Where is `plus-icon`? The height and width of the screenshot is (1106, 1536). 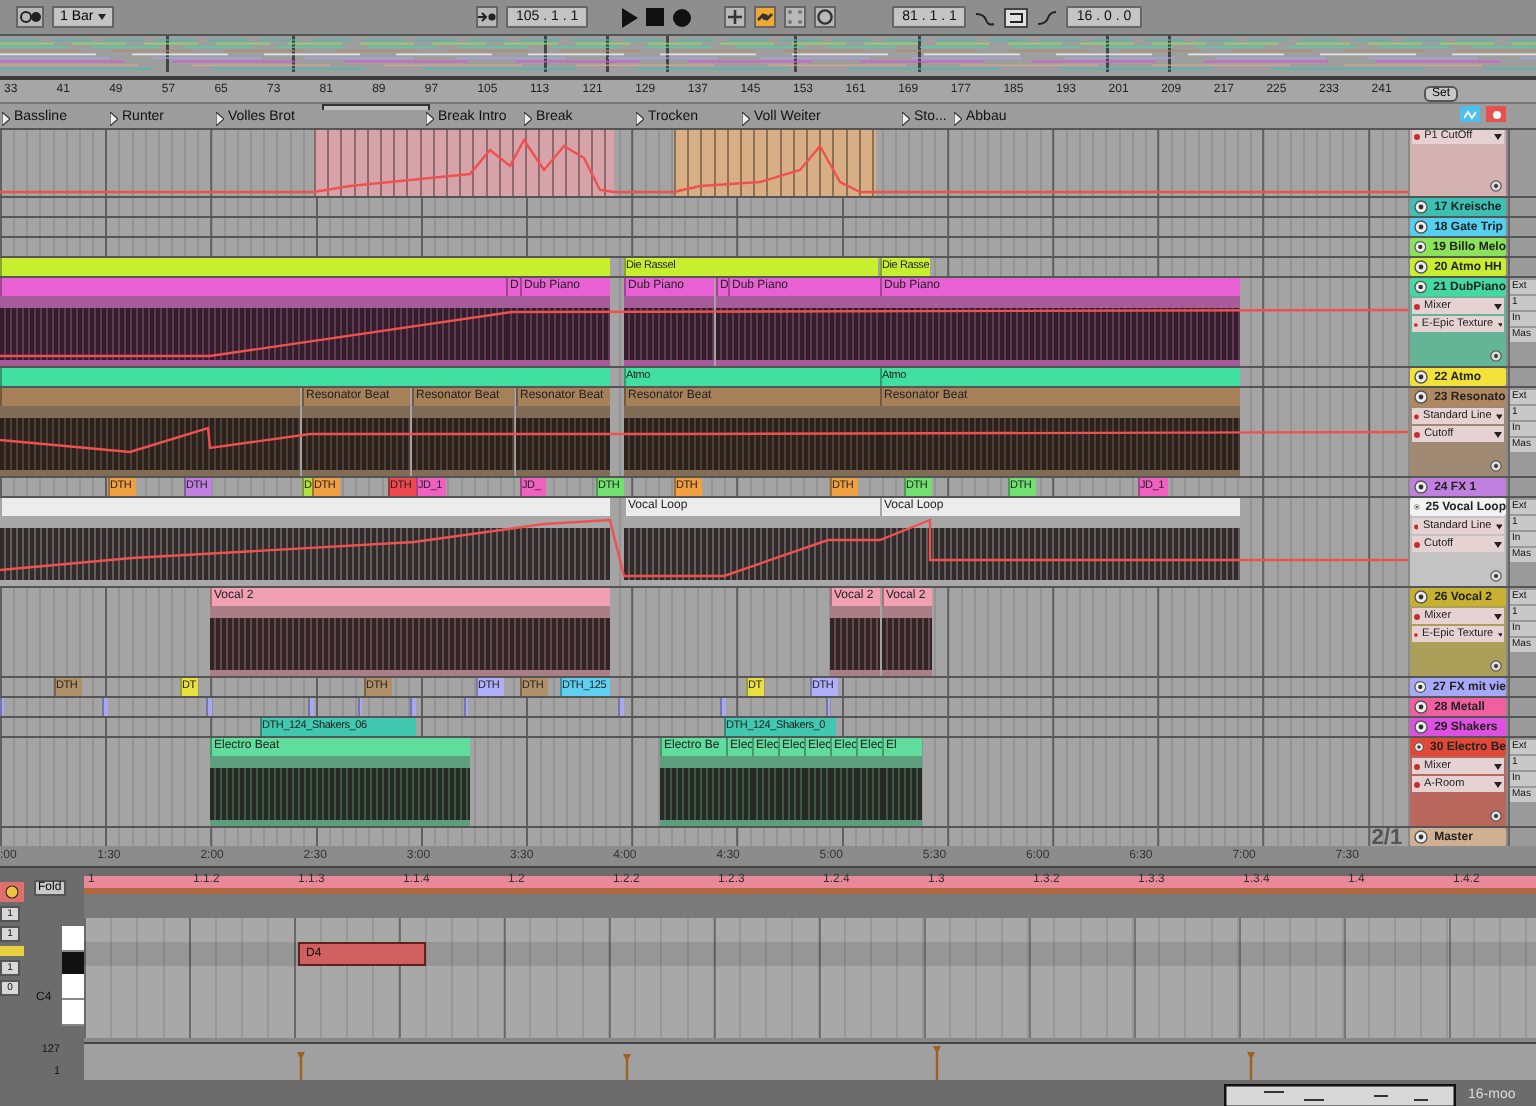
plus-icon is located at coordinates (735, 17).